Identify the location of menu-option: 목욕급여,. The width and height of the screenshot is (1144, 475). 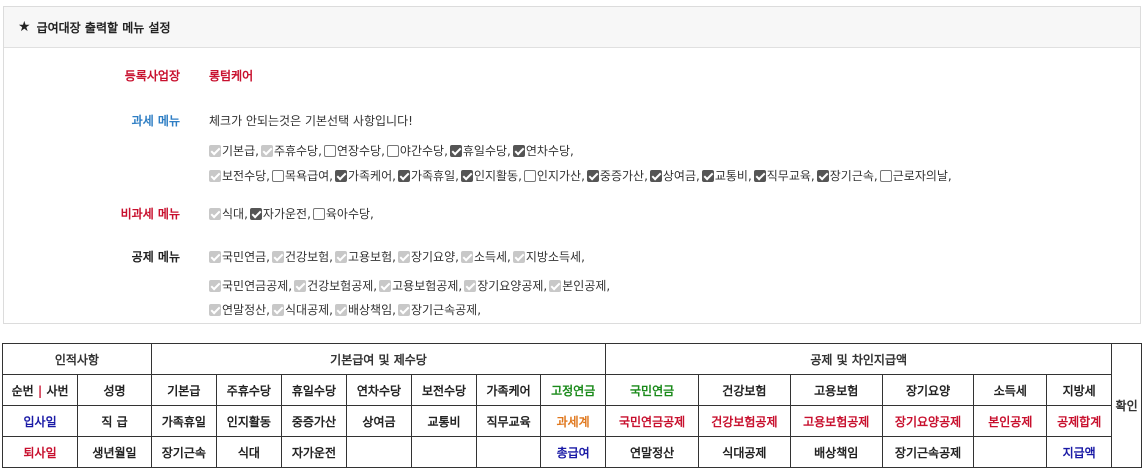
(302, 176).